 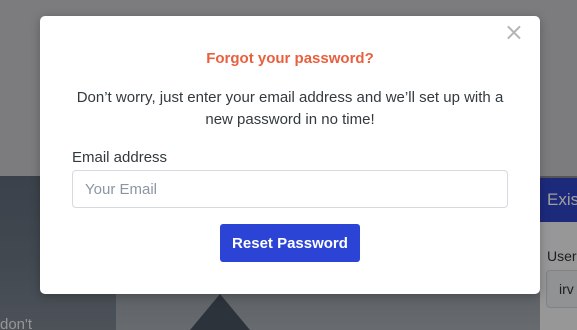 I want to click on modal-title: Forgot your password?, so click(x=290, y=58).